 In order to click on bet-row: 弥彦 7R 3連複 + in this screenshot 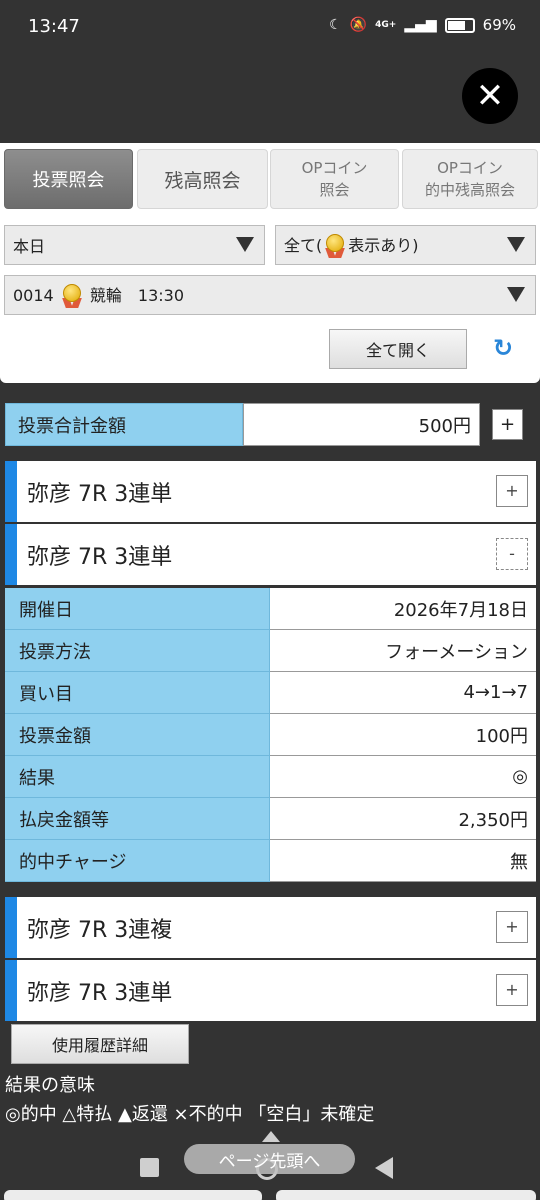, I will do `click(270, 927)`.